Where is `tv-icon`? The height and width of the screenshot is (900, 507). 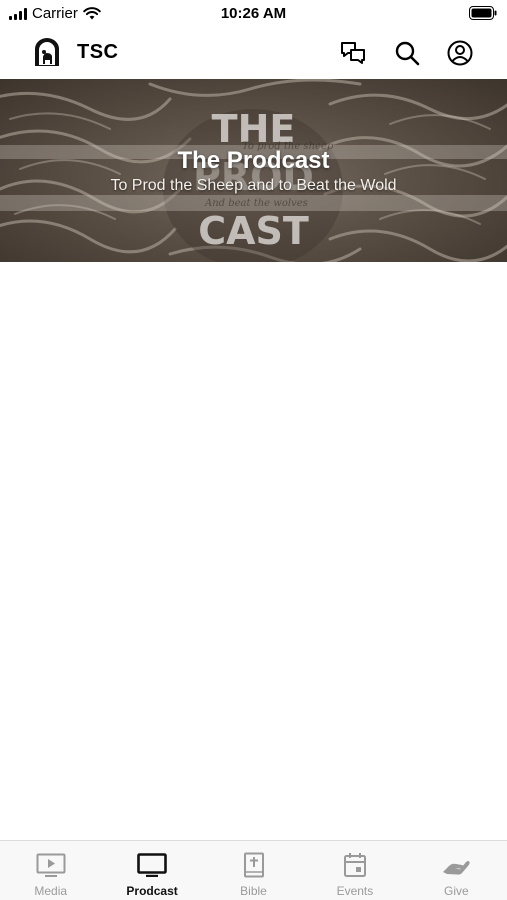
tv-icon is located at coordinates (152, 865).